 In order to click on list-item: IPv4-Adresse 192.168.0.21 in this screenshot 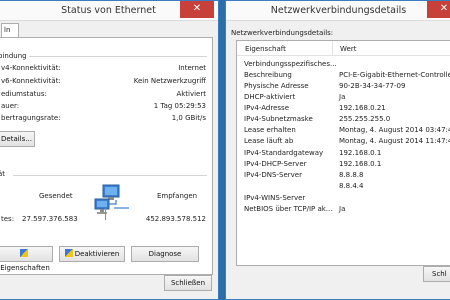, I will do `click(343, 108)`.